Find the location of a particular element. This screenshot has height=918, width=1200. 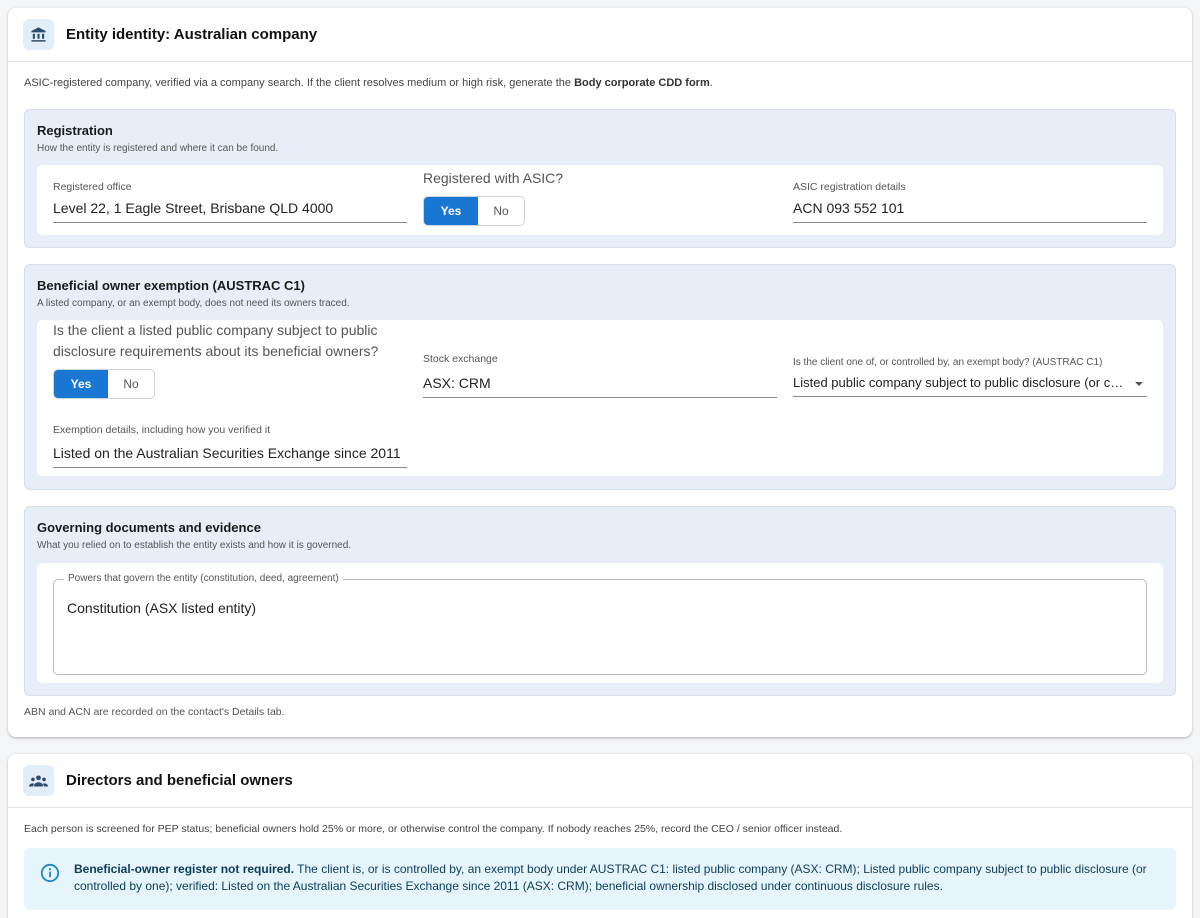

asic-details-field: ASIC registration details is located at coordinates (970, 202).